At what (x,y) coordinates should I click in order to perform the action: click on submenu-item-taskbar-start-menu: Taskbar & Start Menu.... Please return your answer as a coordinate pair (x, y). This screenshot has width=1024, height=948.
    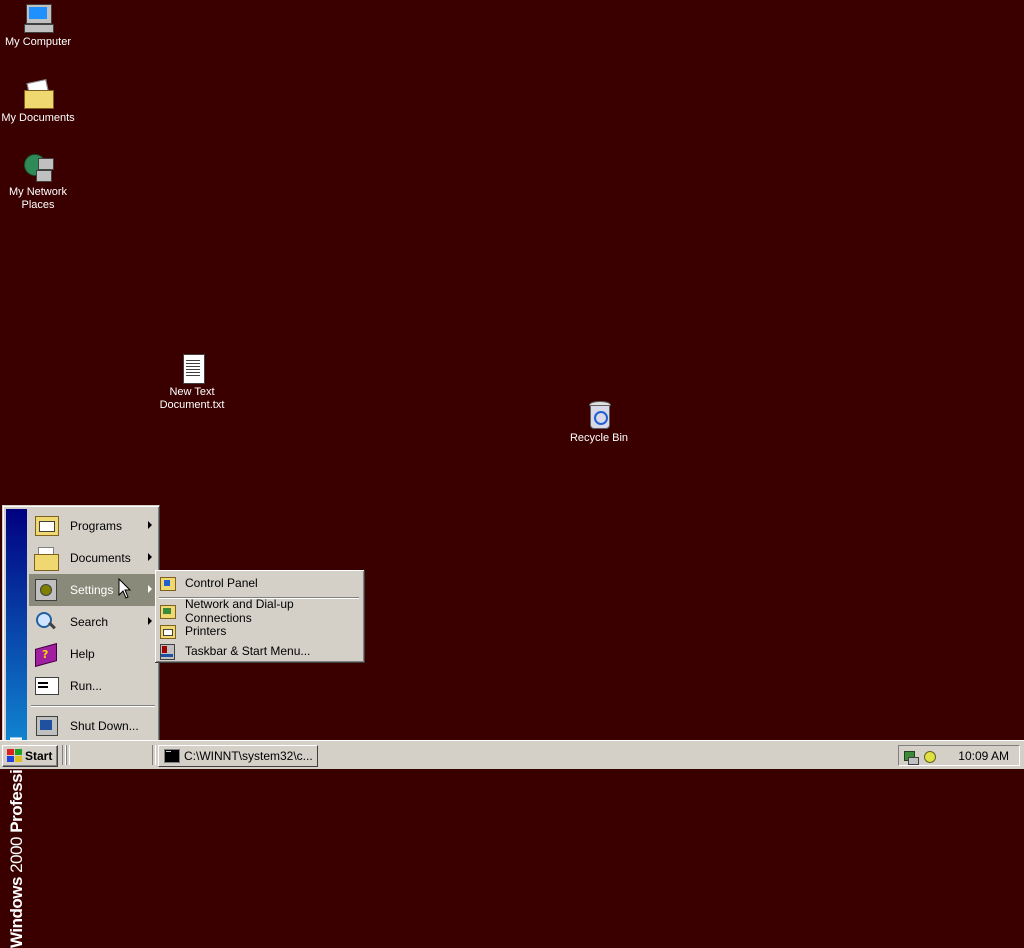
    Looking at the image, I should click on (259, 651).